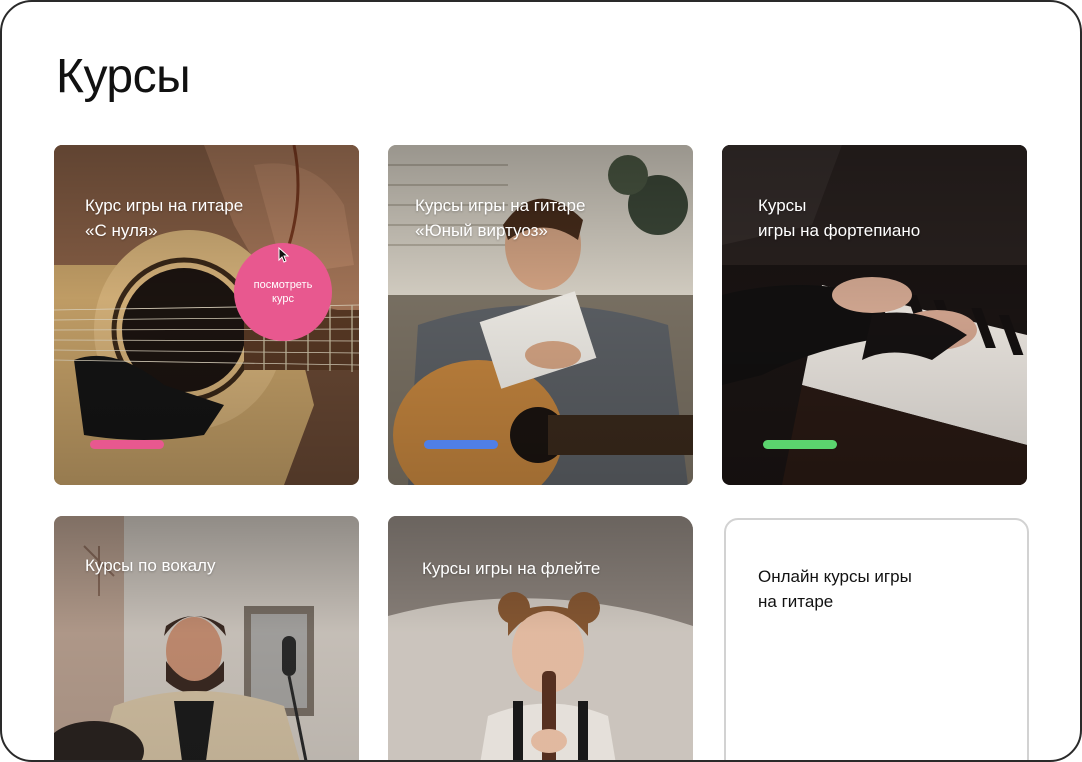  What do you see at coordinates (874, 315) in the screenshot?
I see `course-card-piano: Курсы игры на фортепиано` at bounding box center [874, 315].